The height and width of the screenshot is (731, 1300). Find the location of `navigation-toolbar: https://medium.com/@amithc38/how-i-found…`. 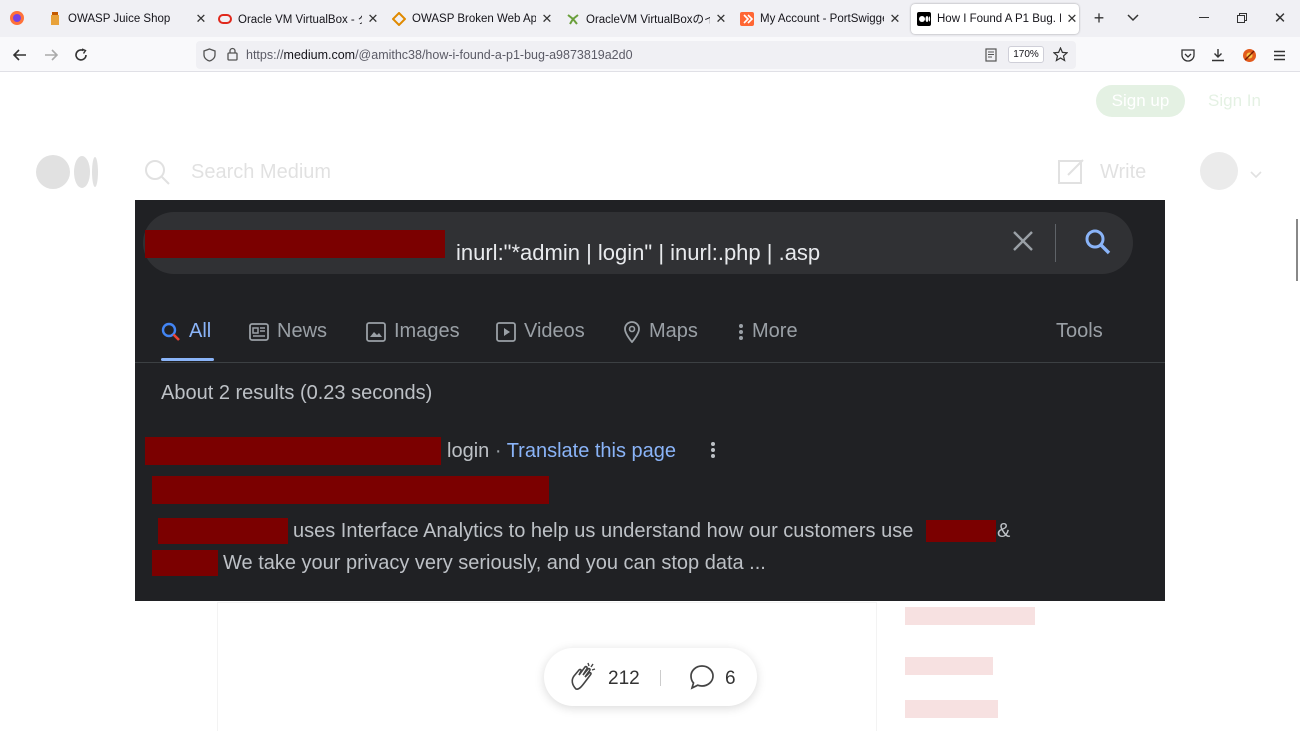

navigation-toolbar: https://medium.com/@amithc38/how-i-found… is located at coordinates (650, 54).